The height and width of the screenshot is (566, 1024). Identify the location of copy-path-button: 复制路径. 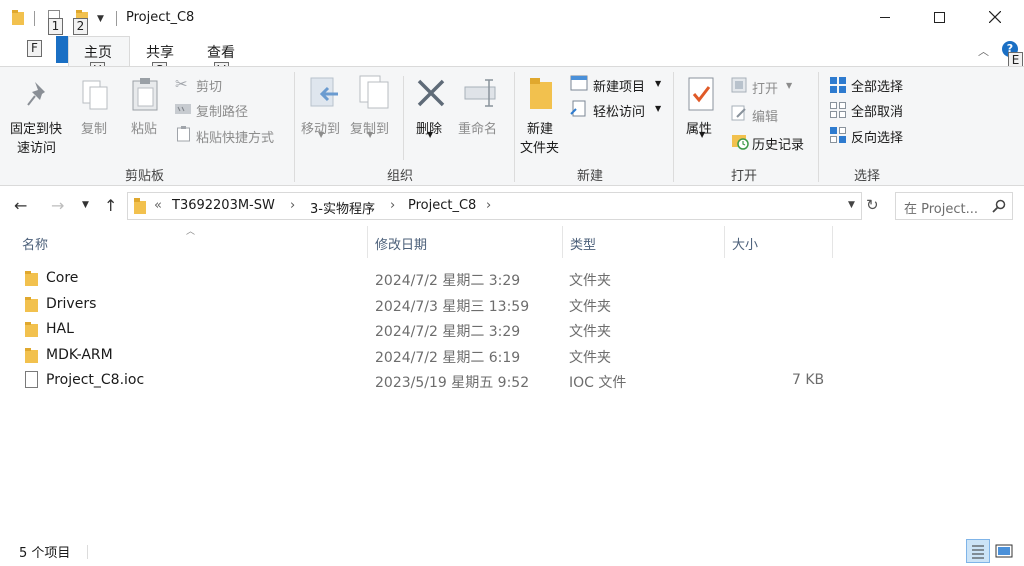
(222, 110).